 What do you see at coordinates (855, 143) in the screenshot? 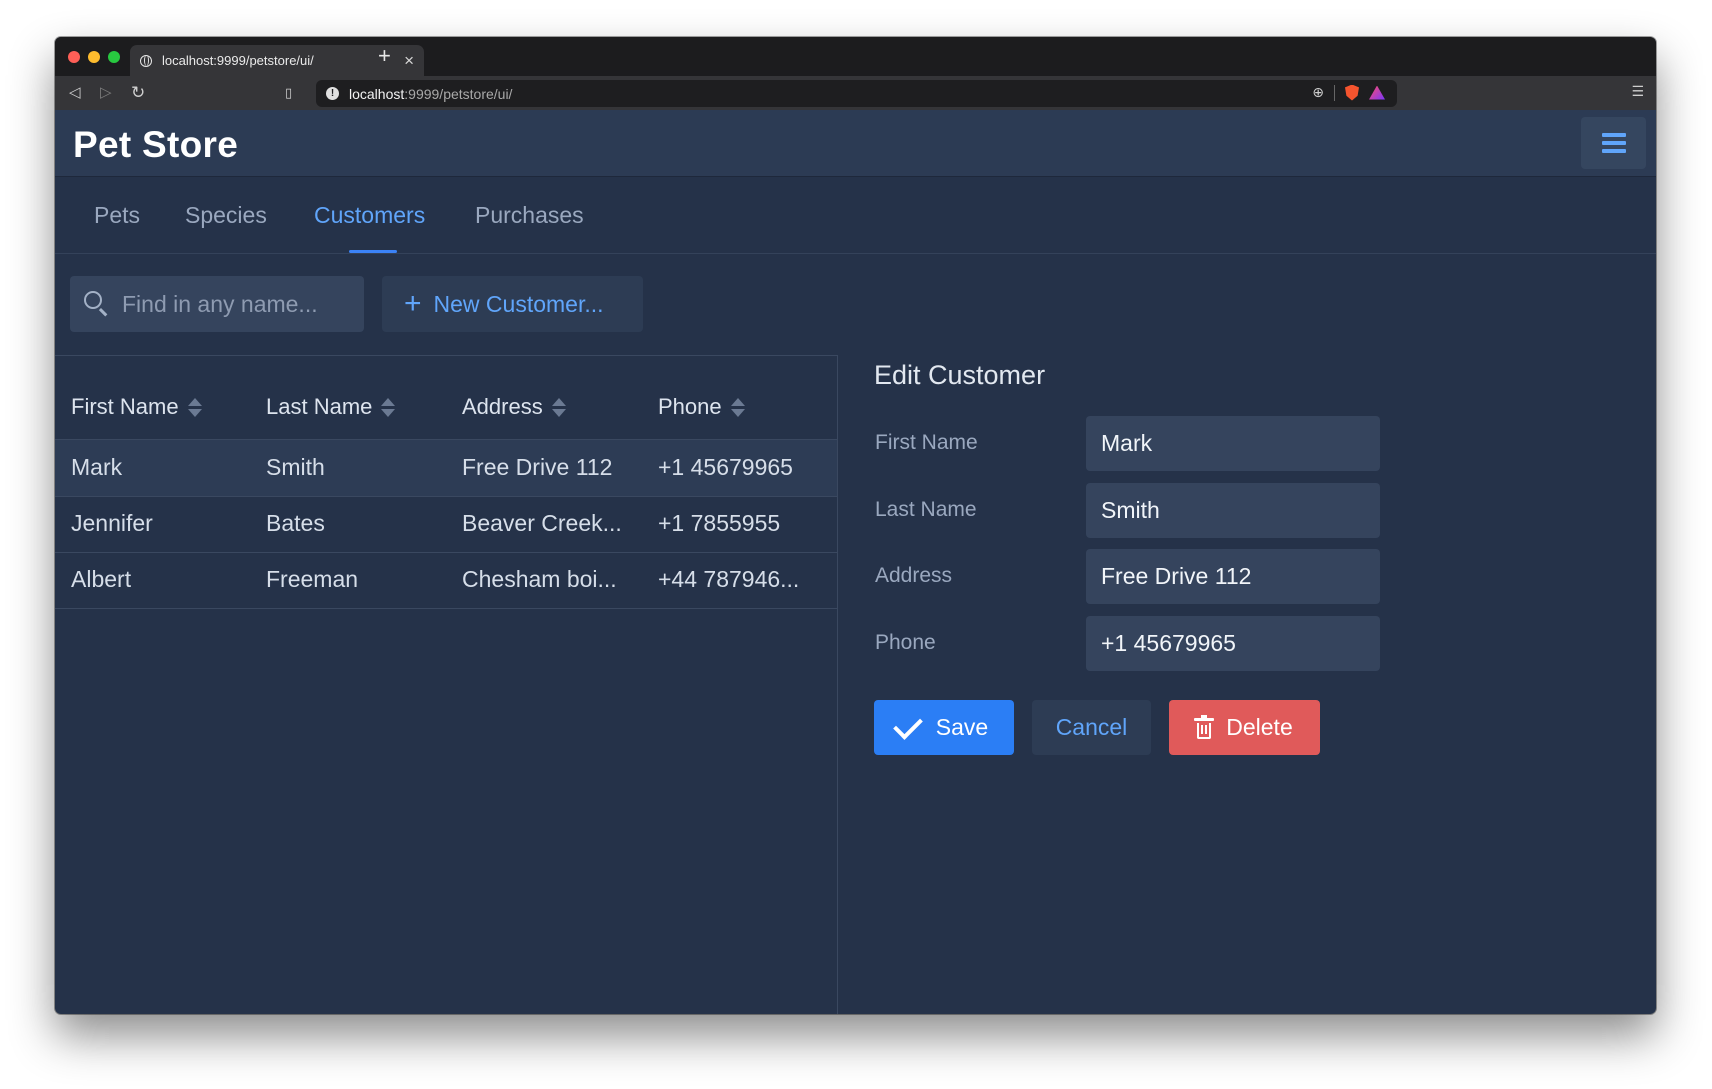
I see `app-header: Pet Store` at bounding box center [855, 143].